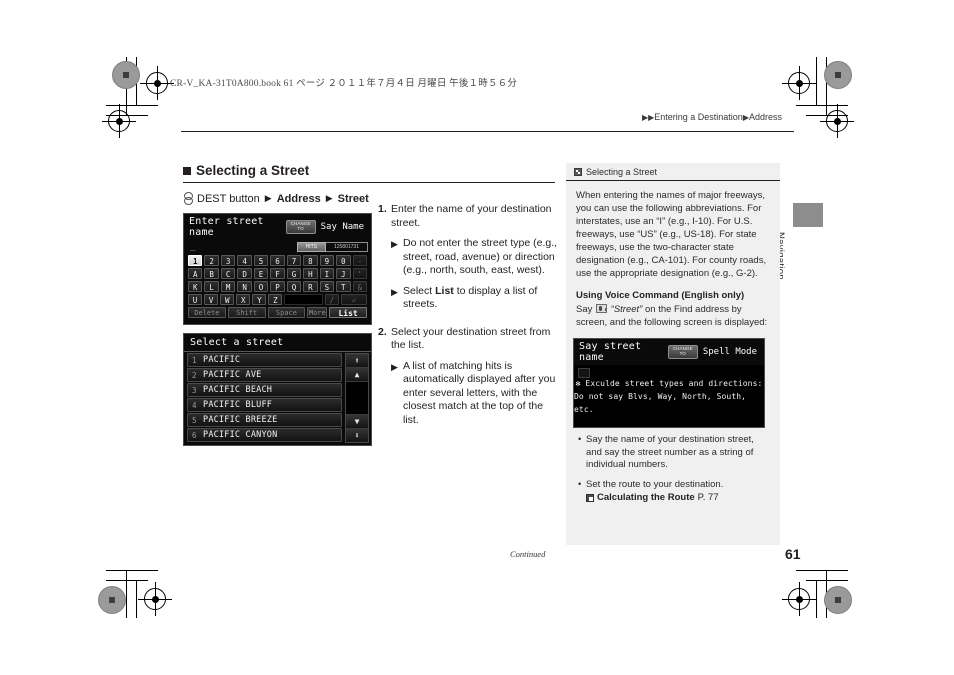 Image resolution: width=954 pixels, height=675 pixels. Describe the element at coordinates (294, 273) in the screenshot. I see `key-g: G` at that location.